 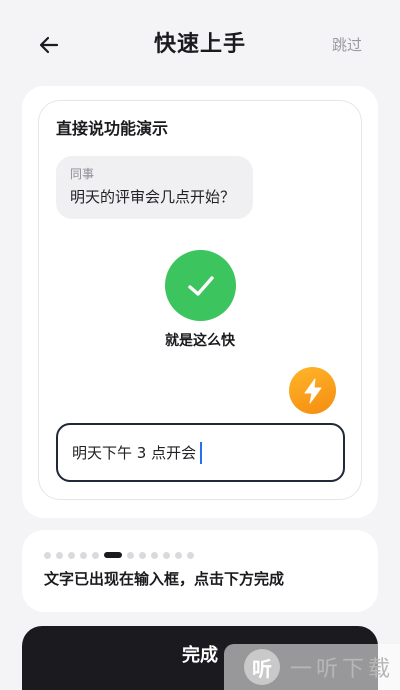 I want to click on watermark: 听 一听下载, so click(x=312, y=667).